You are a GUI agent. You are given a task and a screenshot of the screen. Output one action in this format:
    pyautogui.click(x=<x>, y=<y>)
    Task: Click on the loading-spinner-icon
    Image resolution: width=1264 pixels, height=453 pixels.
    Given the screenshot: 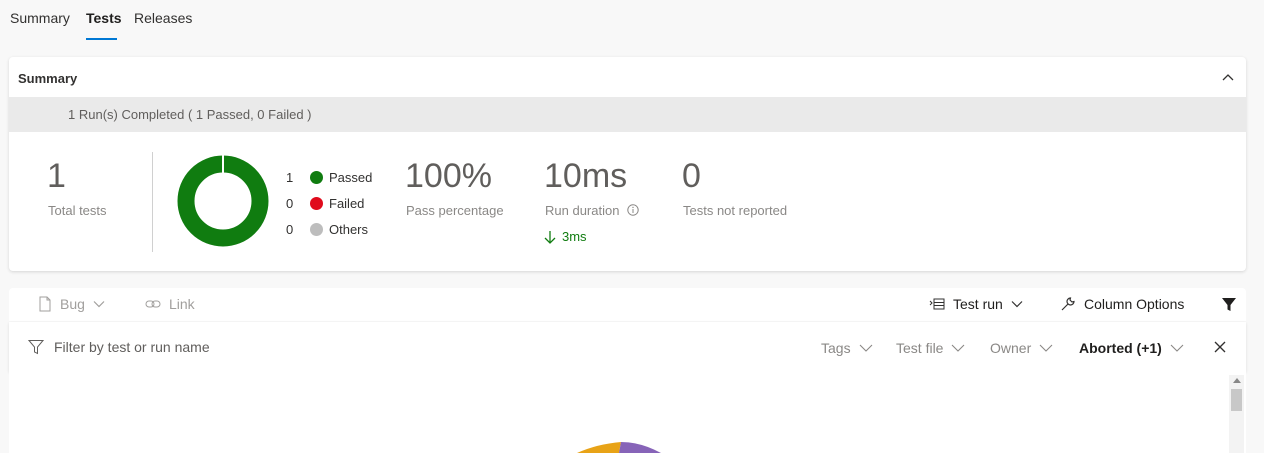 What is the action you would take?
    pyautogui.click(x=619, y=447)
    